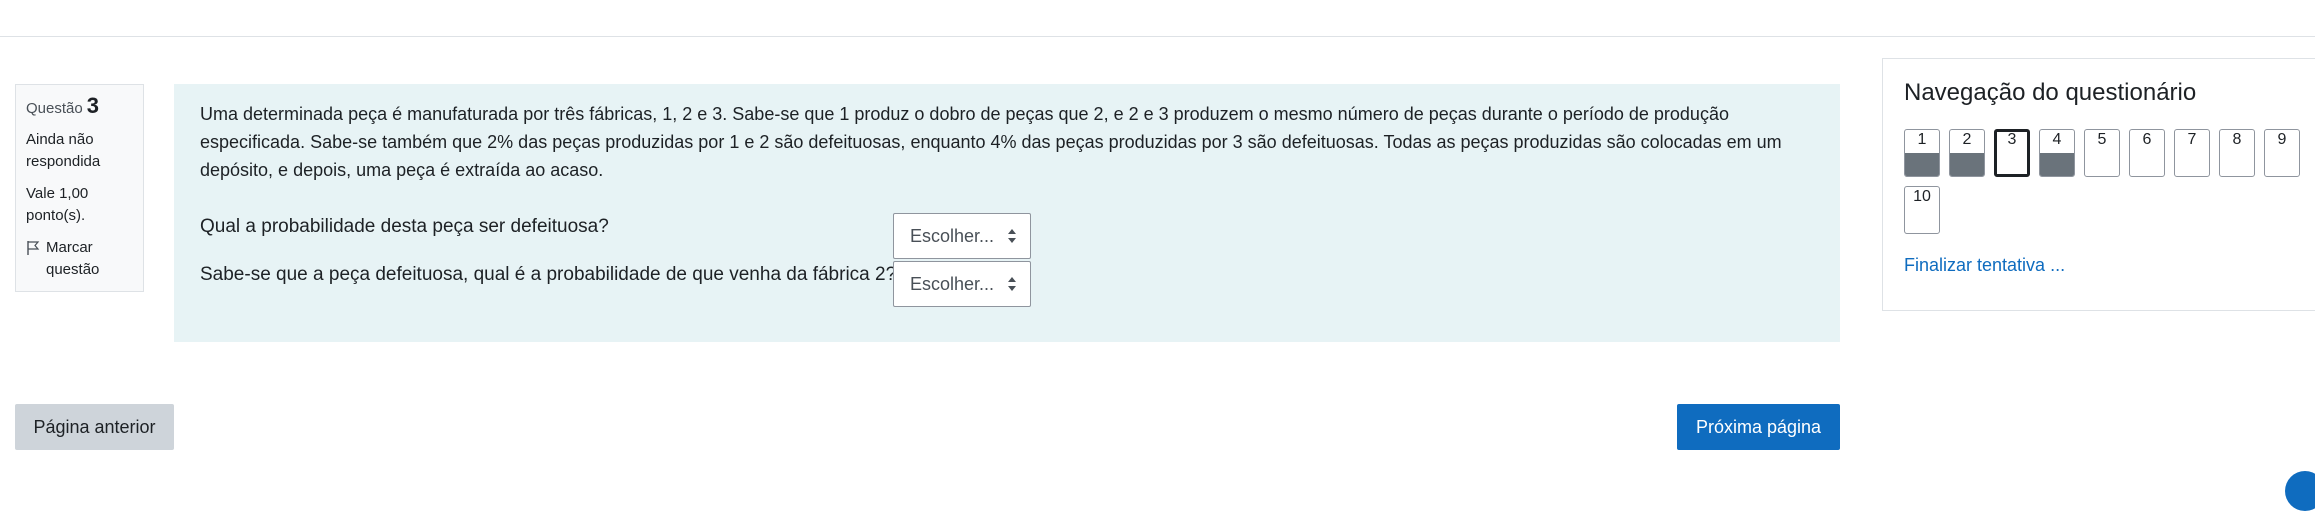  Describe the element at coordinates (2300, 491) in the screenshot. I see `help-button` at that location.